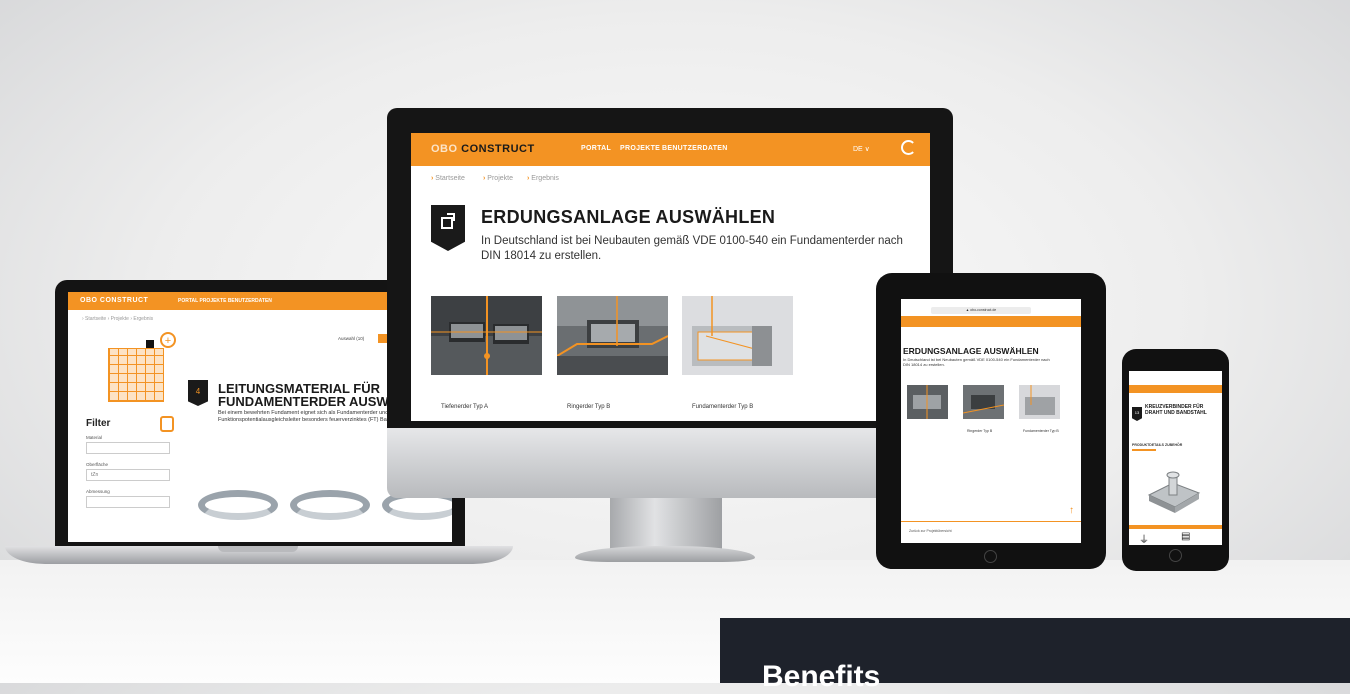  I want to click on dimension-select, so click(128, 502).